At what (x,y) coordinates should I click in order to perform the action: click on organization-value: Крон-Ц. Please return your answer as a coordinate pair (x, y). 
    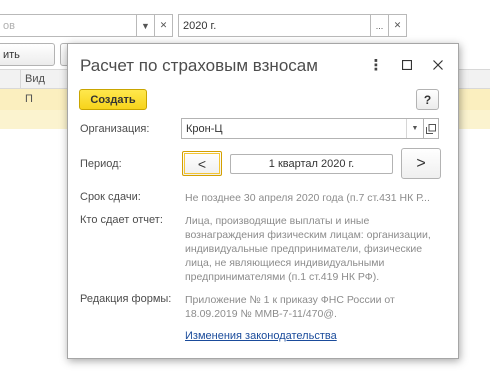
    Looking at the image, I should click on (204, 128).